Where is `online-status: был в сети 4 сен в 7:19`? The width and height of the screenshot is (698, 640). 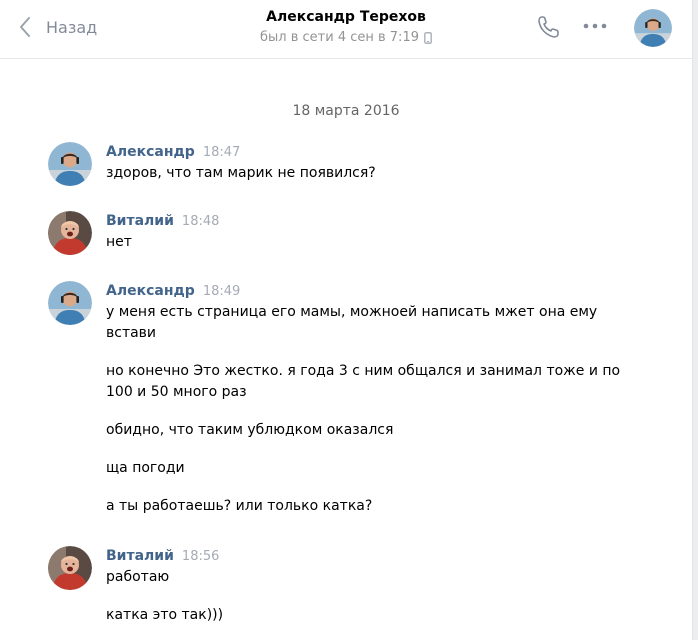
online-status: был в сети 4 сен в 7:19 is located at coordinates (346, 38).